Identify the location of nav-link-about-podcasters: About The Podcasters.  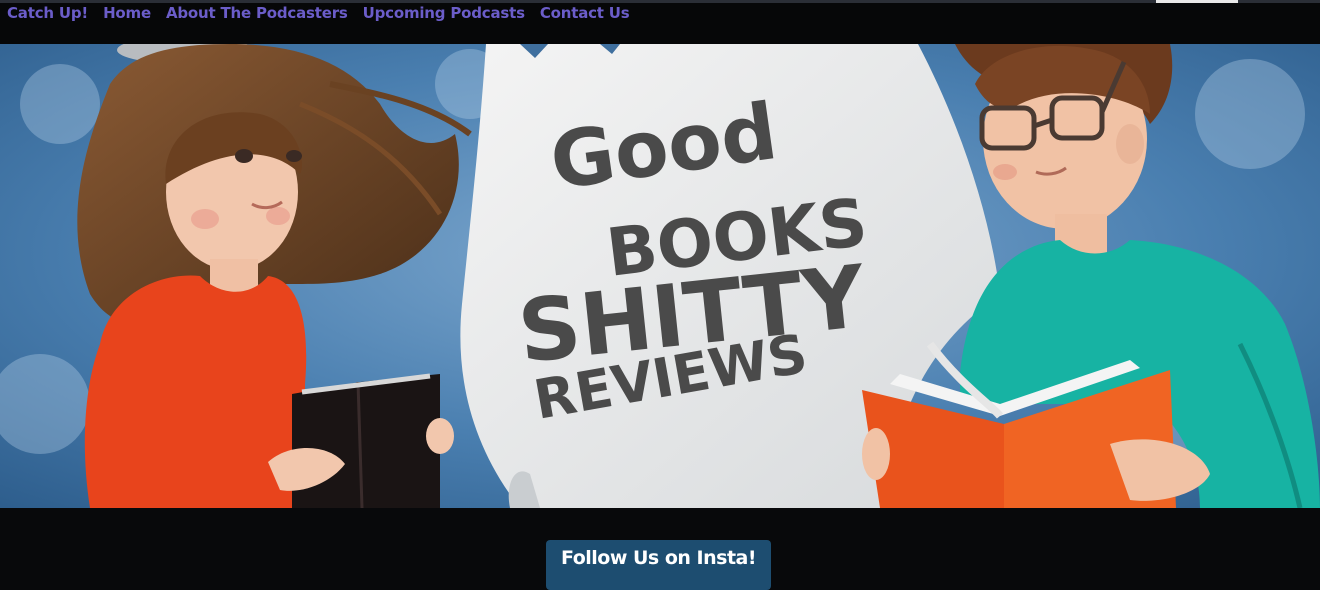
(257, 13).